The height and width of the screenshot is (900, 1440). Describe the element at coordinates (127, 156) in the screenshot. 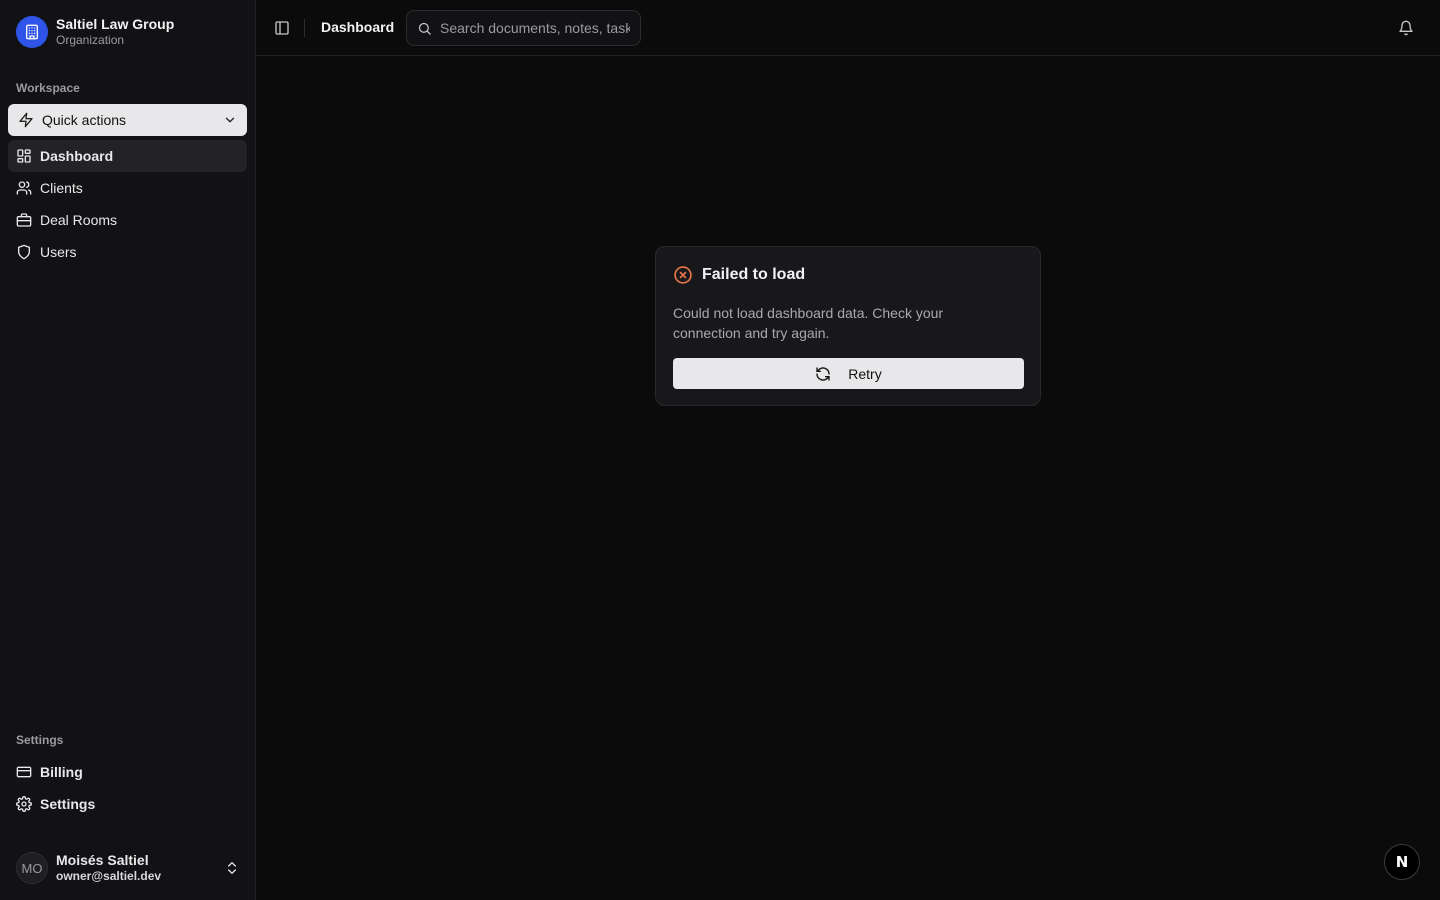

I see `sidebar-item-dashboard: Dashboard` at that location.